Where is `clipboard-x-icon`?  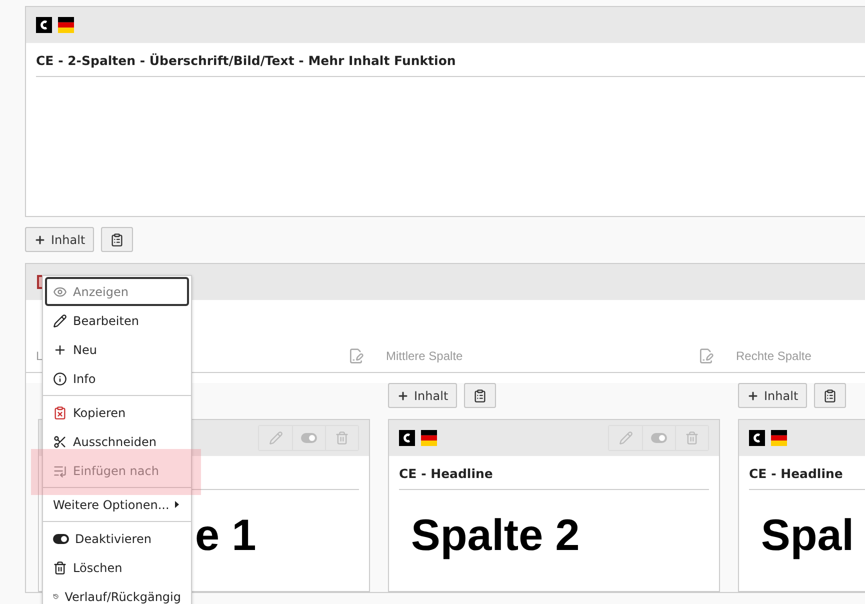 clipboard-x-icon is located at coordinates (60, 413).